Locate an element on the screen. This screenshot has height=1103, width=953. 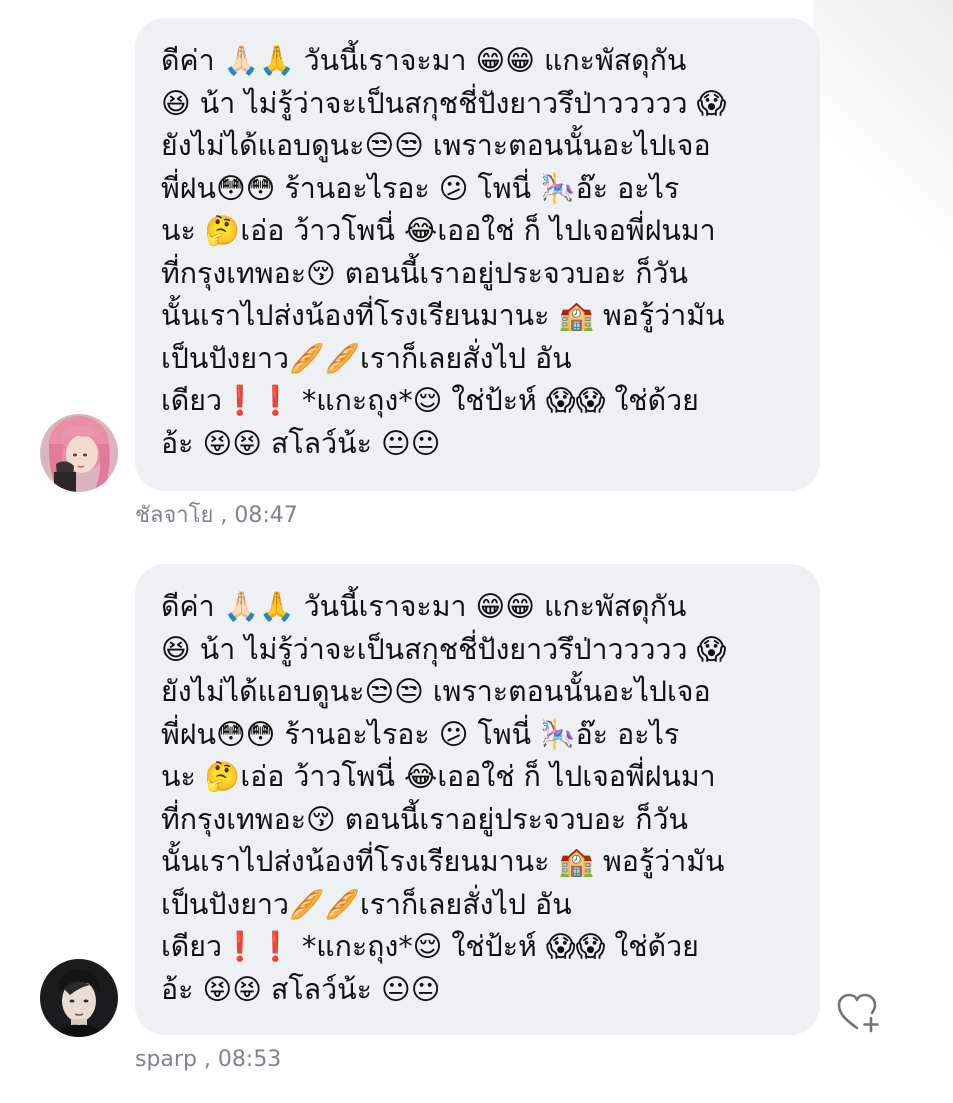
heart-plus-icon is located at coordinates (860, 1013).